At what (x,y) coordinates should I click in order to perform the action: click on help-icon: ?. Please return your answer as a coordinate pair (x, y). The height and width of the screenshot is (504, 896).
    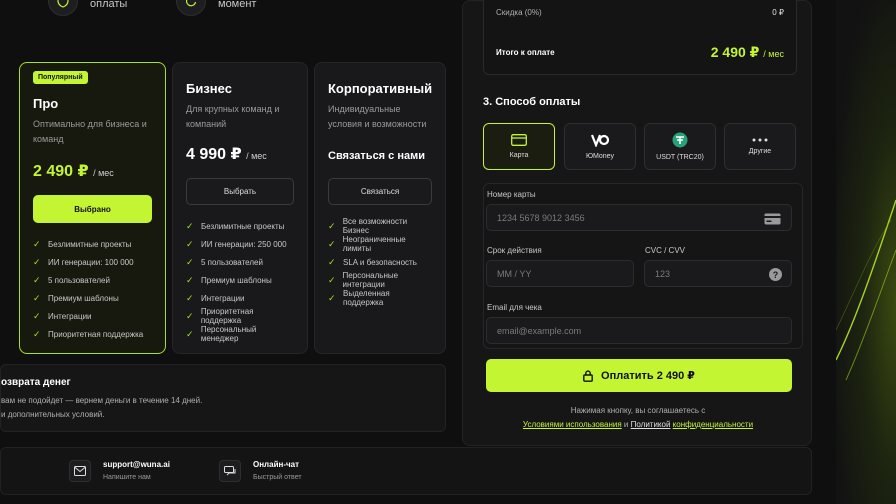
    Looking at the image, I should click on (775, 274).